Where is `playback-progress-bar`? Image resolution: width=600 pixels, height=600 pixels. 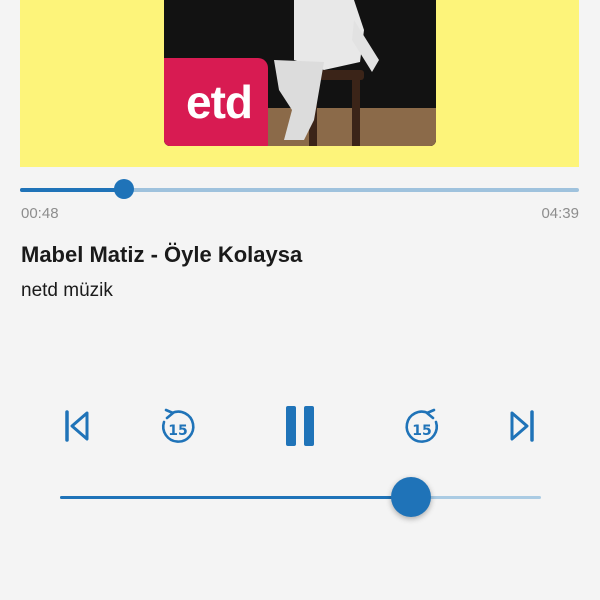 playback-progress-bar is located at coordinates (299, 189).